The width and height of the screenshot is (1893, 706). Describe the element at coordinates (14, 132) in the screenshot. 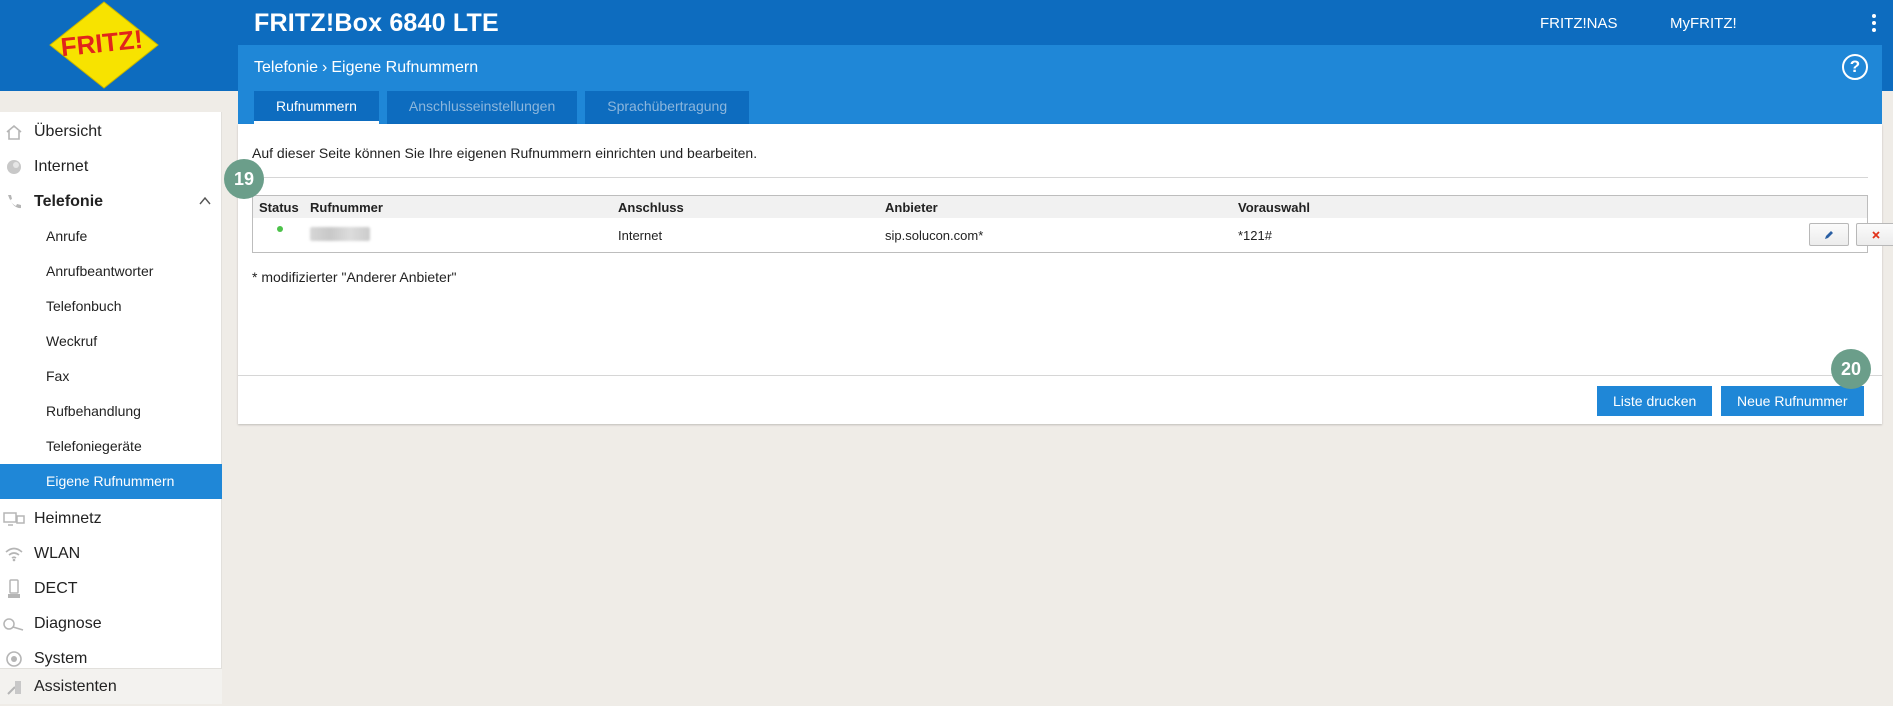

I see `home-icon` at that location.